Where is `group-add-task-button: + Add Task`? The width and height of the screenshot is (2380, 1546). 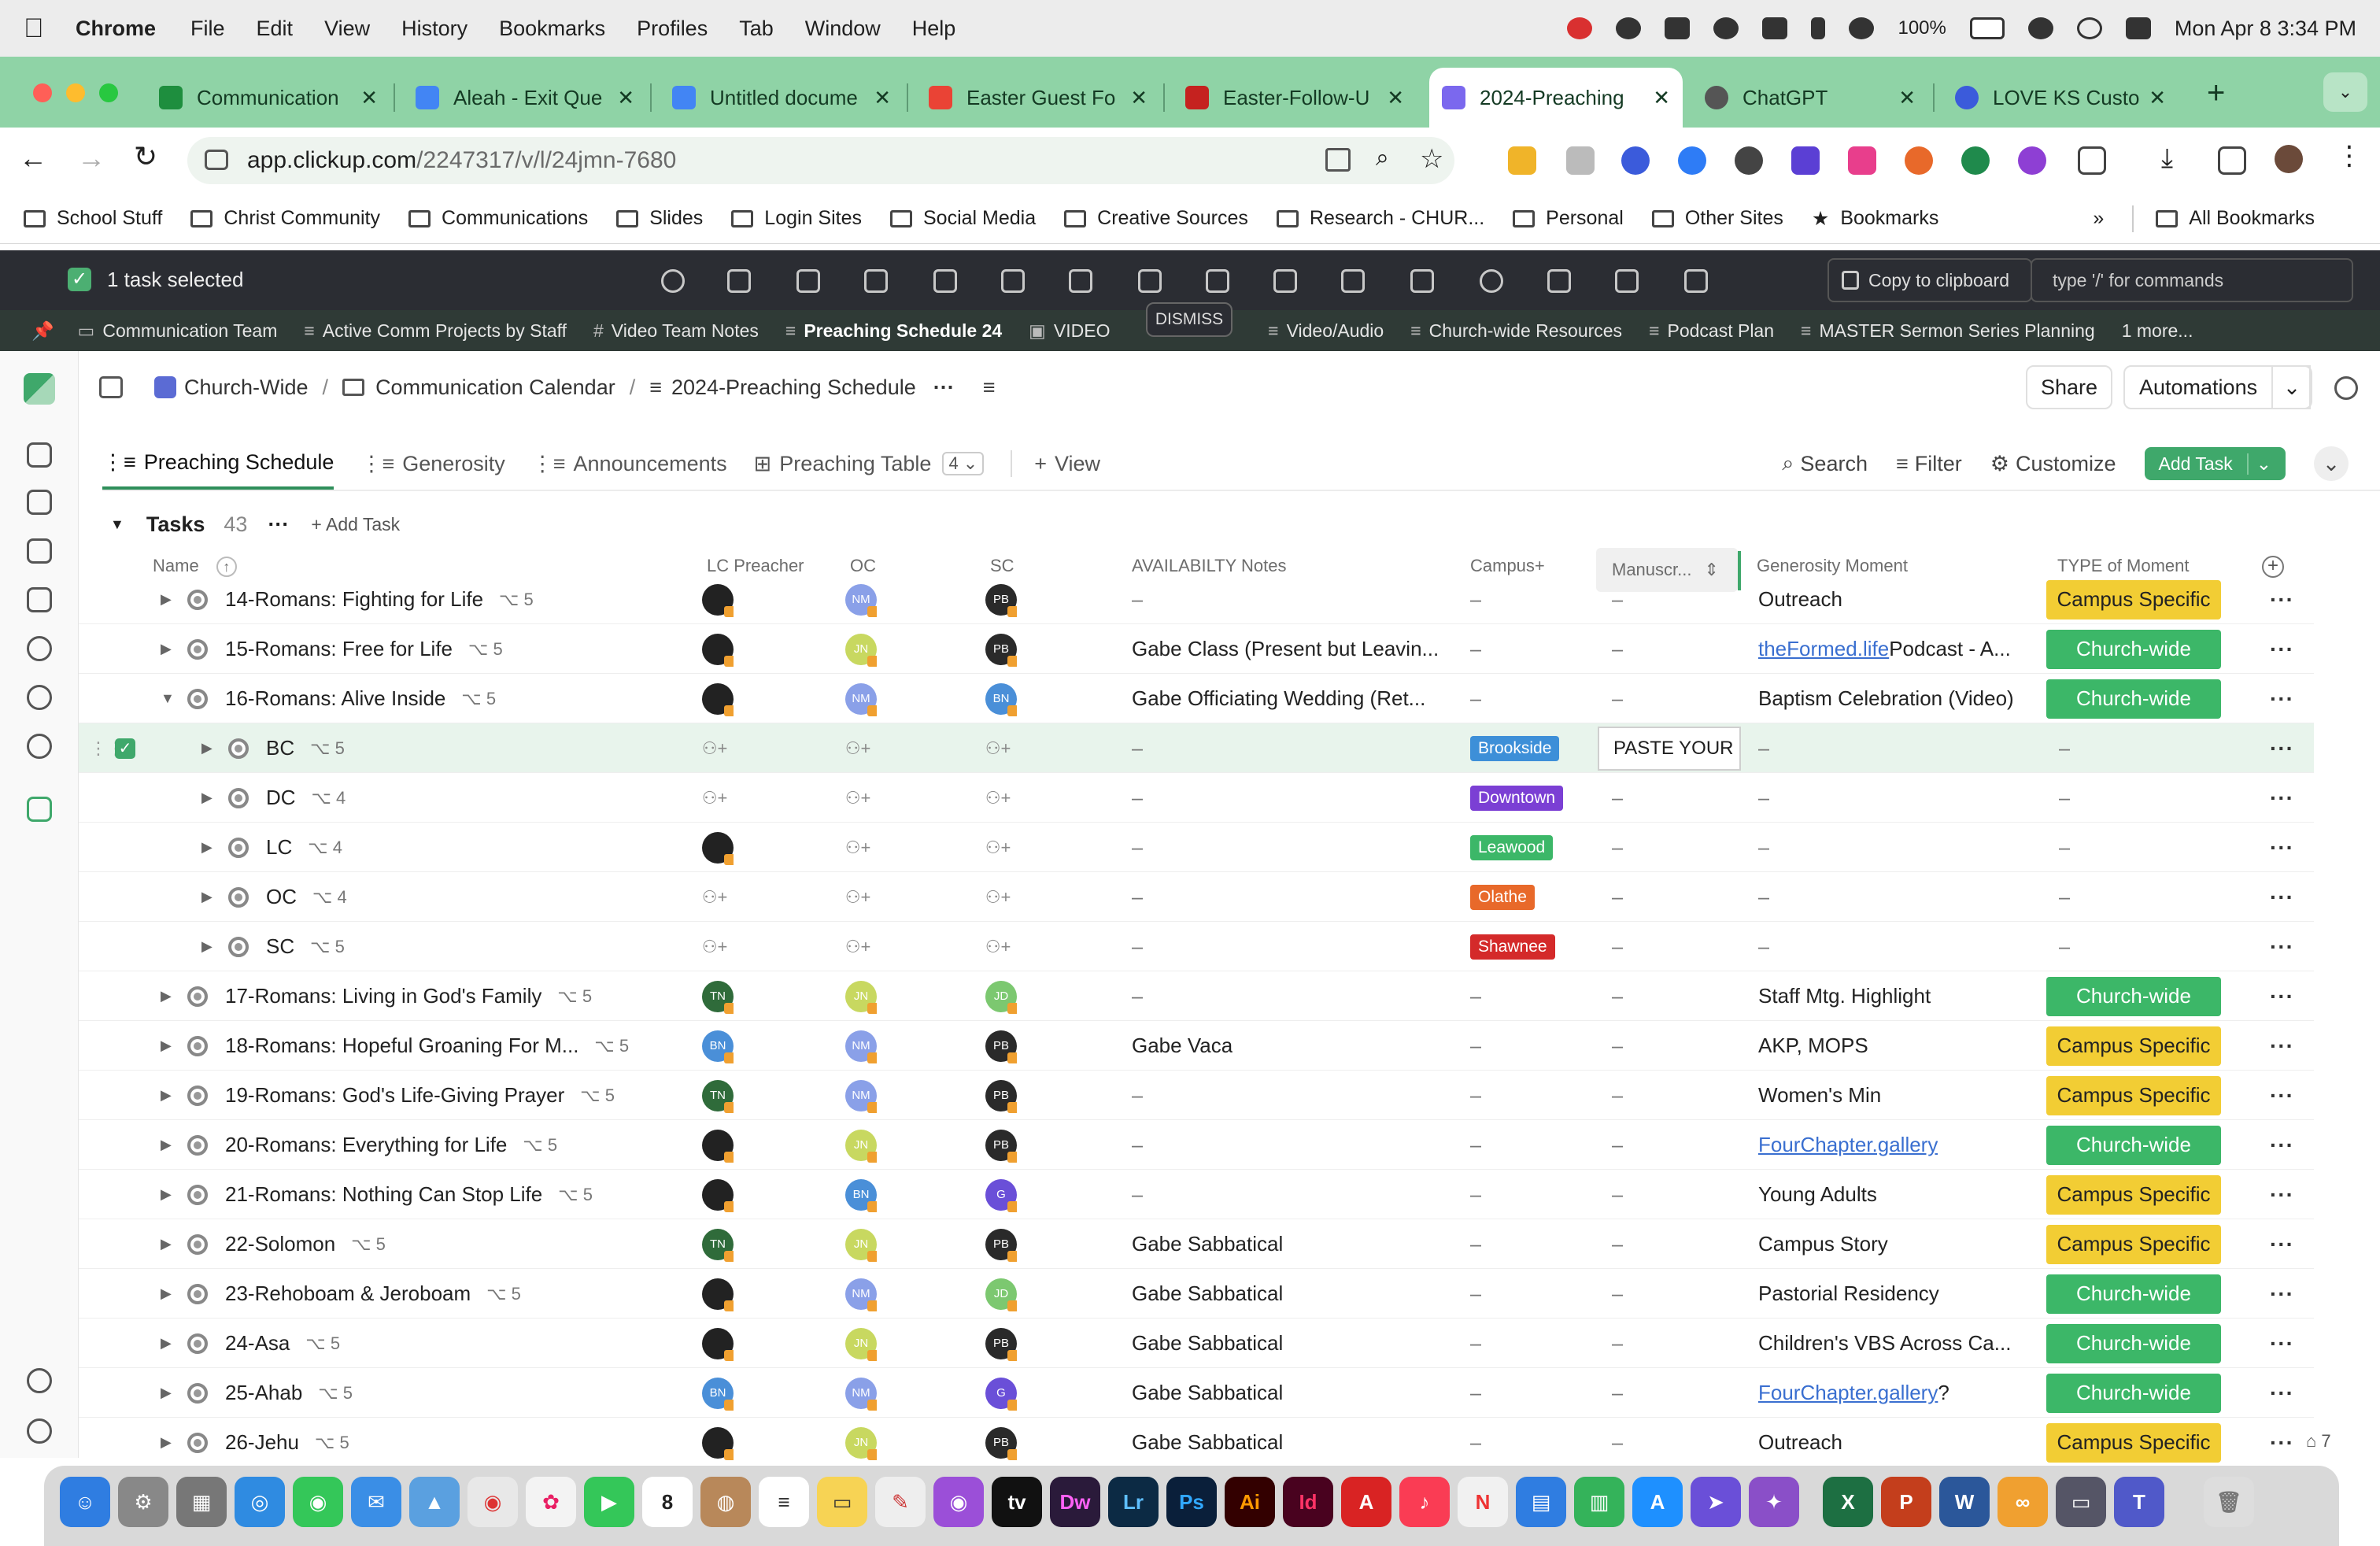
group-add-task-button: + Add Task is located at coordinates (355, 524).